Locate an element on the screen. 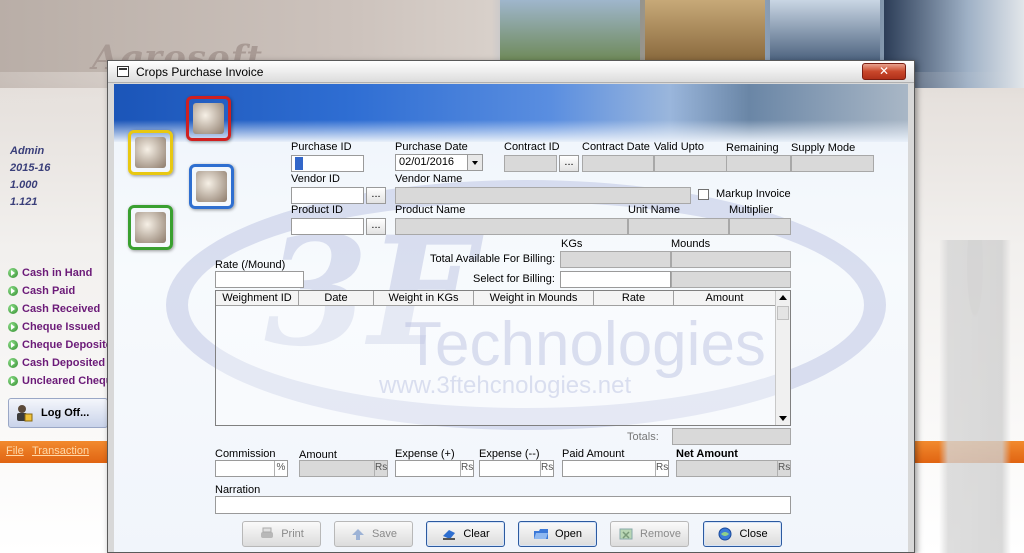 This screenshot has height=553, width=1024. purchase-date-picker: 02/01/2016 is located at coordinates (439, 162).